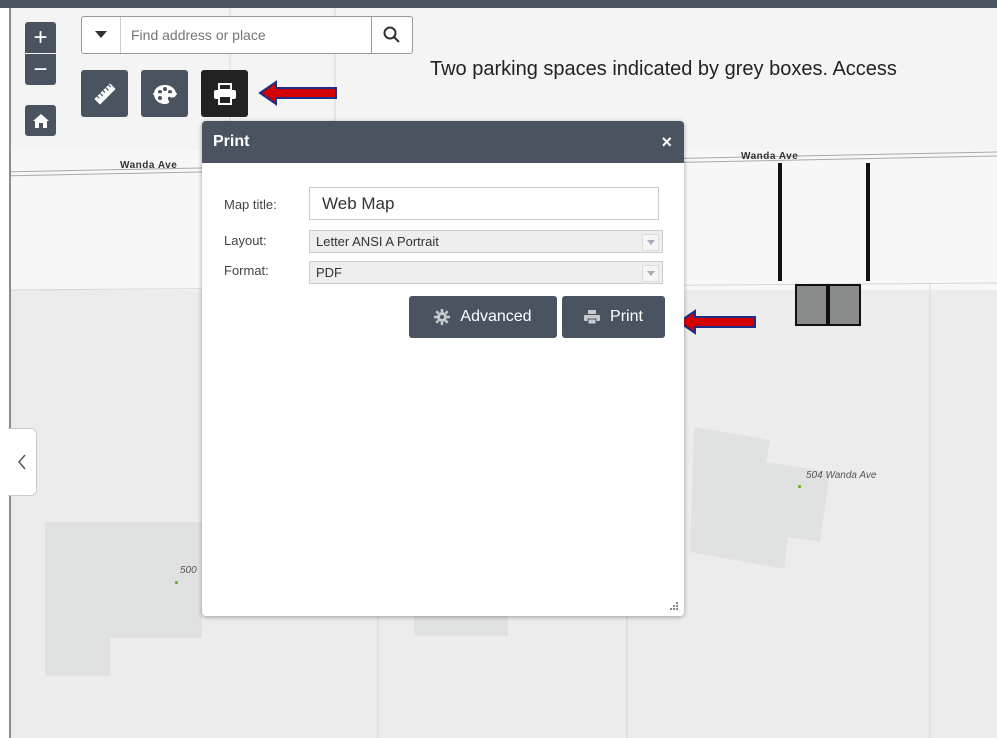 The height and width of the screenshot is (738, 997). I want to click on home-icon, so click(40, 120).